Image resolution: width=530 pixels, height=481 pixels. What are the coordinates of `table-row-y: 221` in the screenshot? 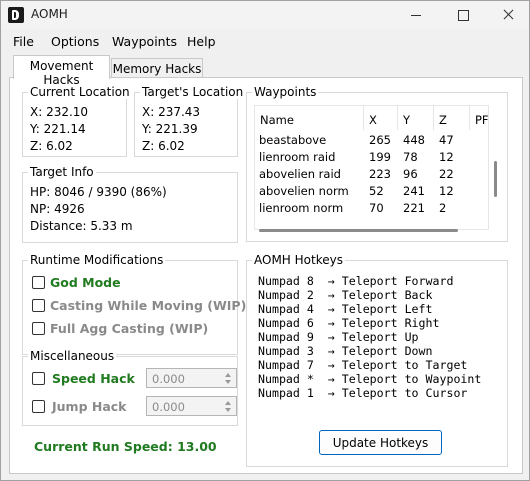 It's located at (414, 208).